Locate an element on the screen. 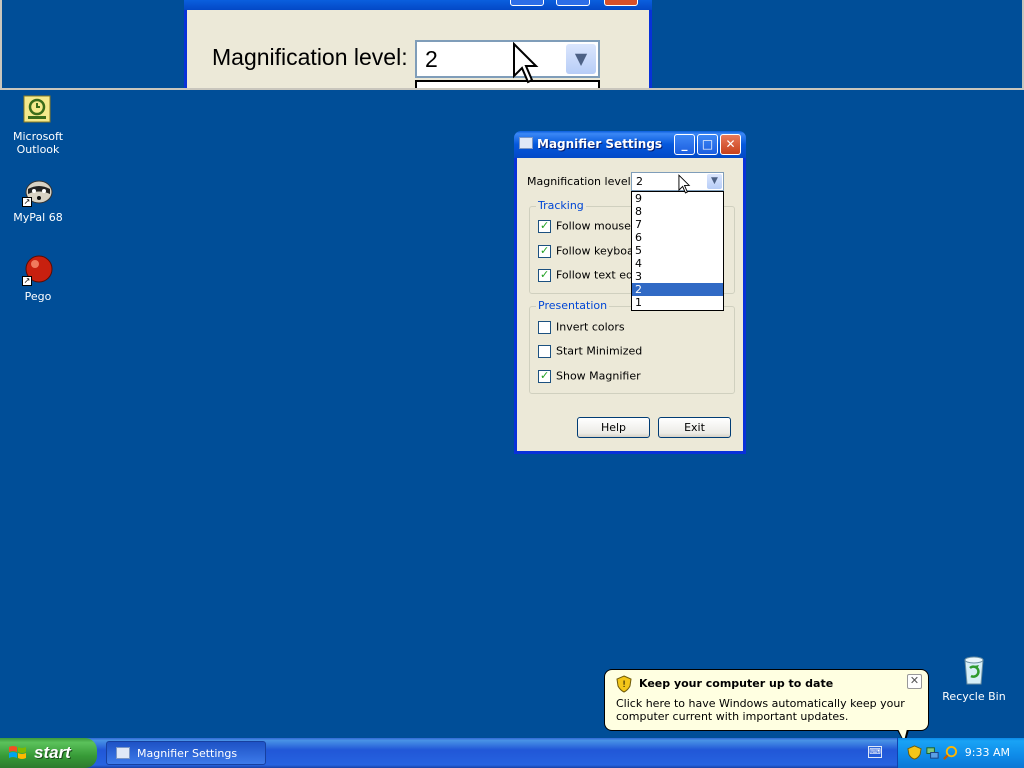  dropdown-option: 8 is located at coordinates (677, 211).